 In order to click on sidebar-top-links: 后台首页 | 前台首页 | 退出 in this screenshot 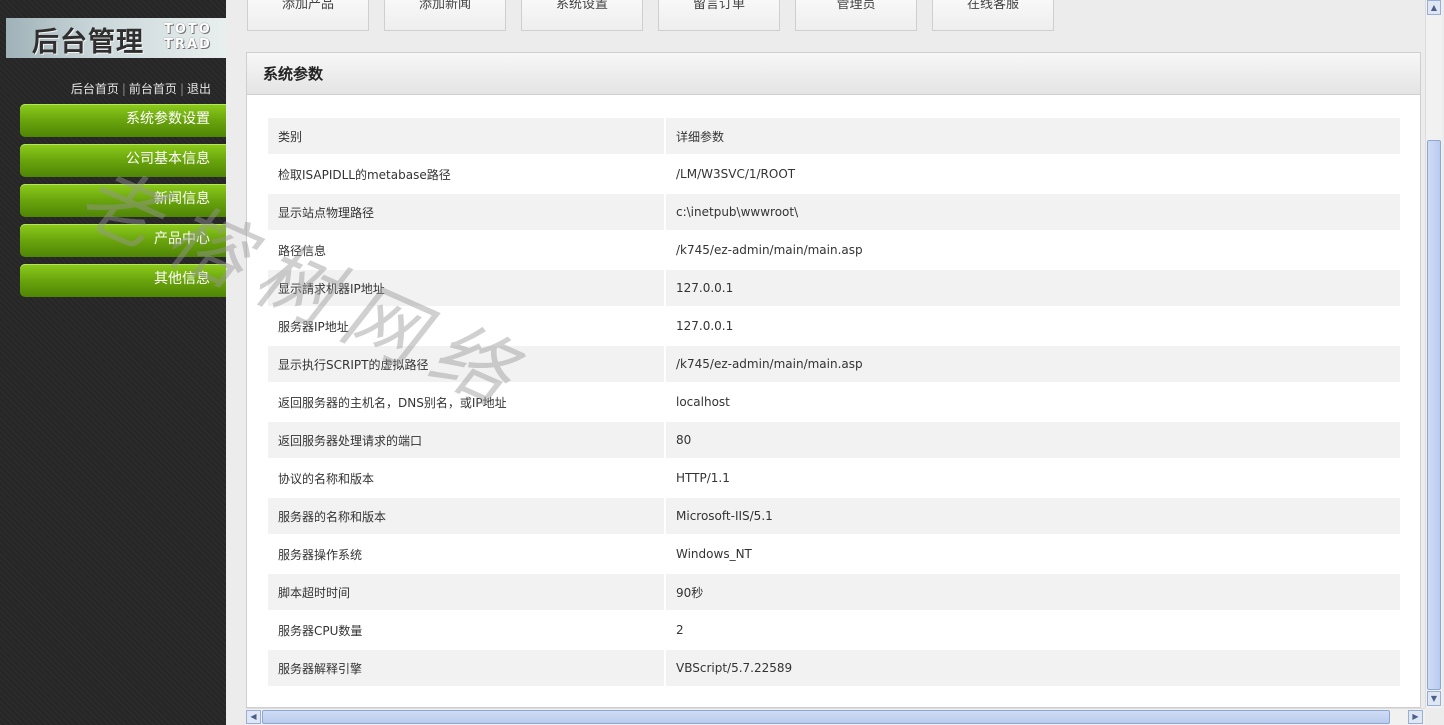, I will do `click(141, 88)`.